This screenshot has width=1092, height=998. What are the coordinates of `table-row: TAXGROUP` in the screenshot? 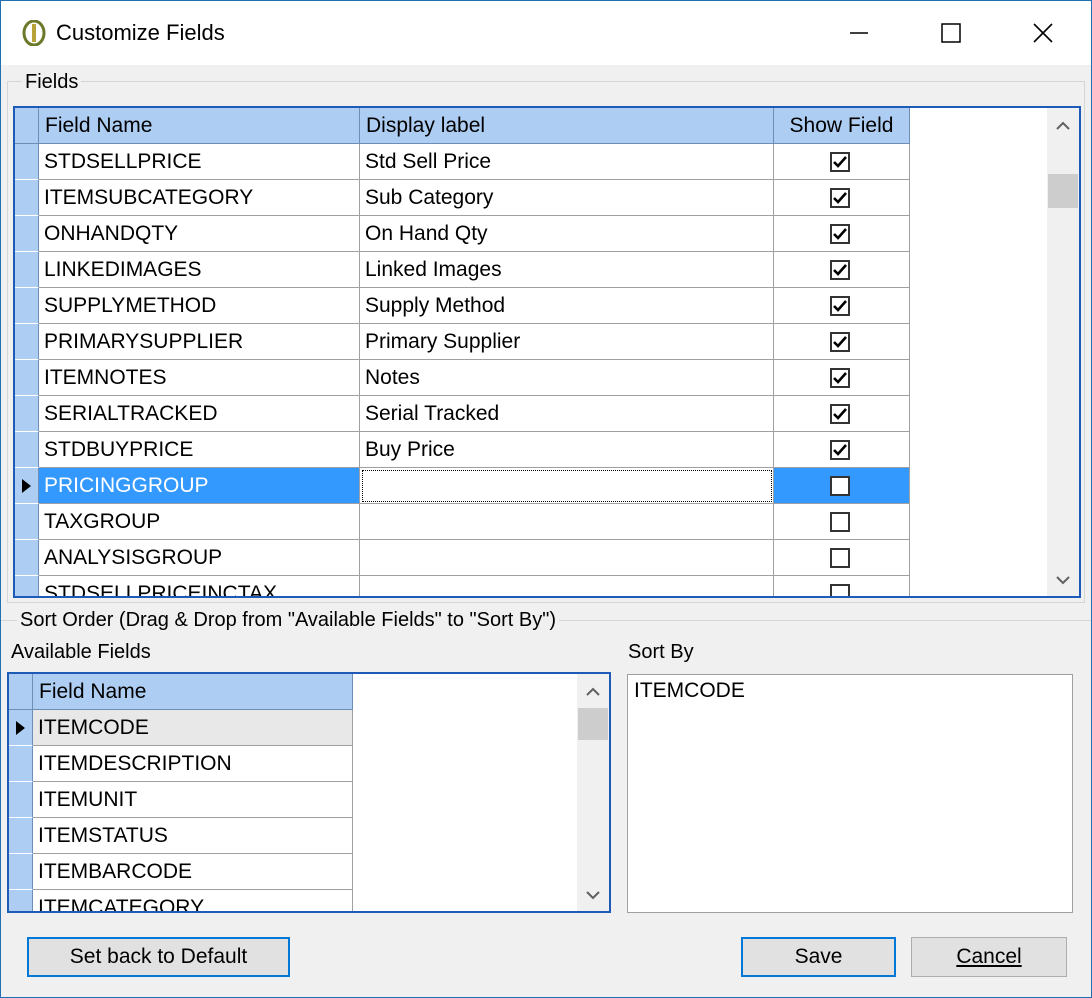 It's located at (462, 522).